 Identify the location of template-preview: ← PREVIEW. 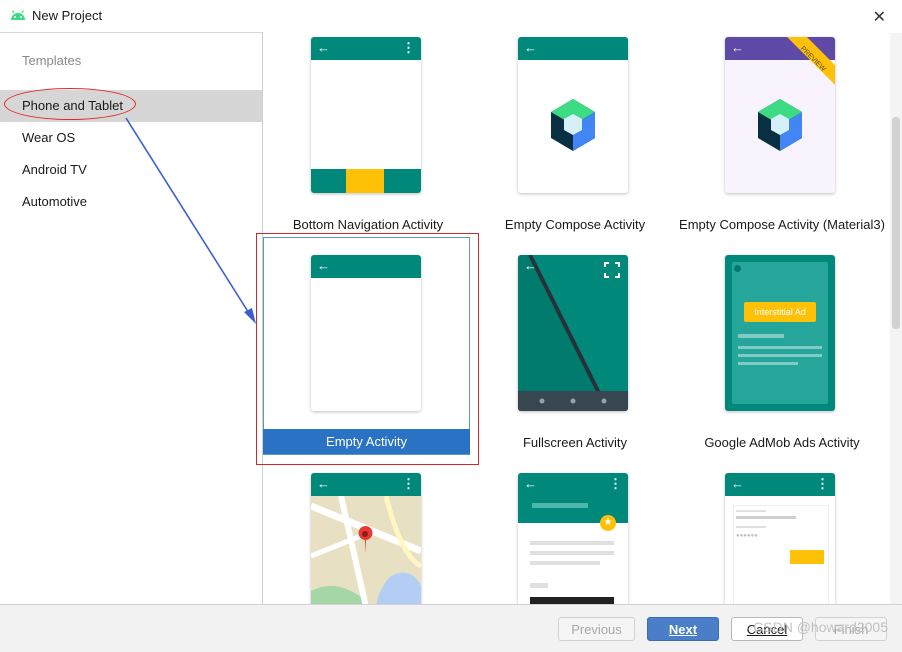
(780, 115).